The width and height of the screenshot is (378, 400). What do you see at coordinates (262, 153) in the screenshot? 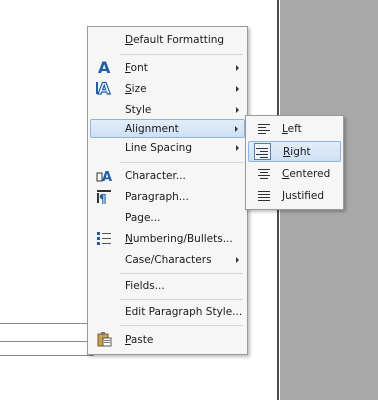
I see `align-right-icon` at bounding box center [262, 153].